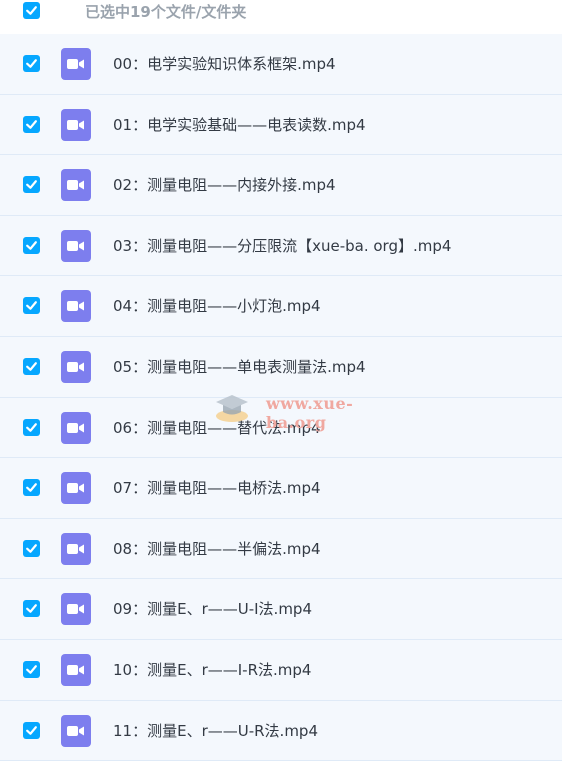 The height and width of the screenshot is (768, 562). Describe the element at coordinates (239, 125) in the screenshot. I see `file-name: 01：电学实验基础——电表读数.mp4` at that location.